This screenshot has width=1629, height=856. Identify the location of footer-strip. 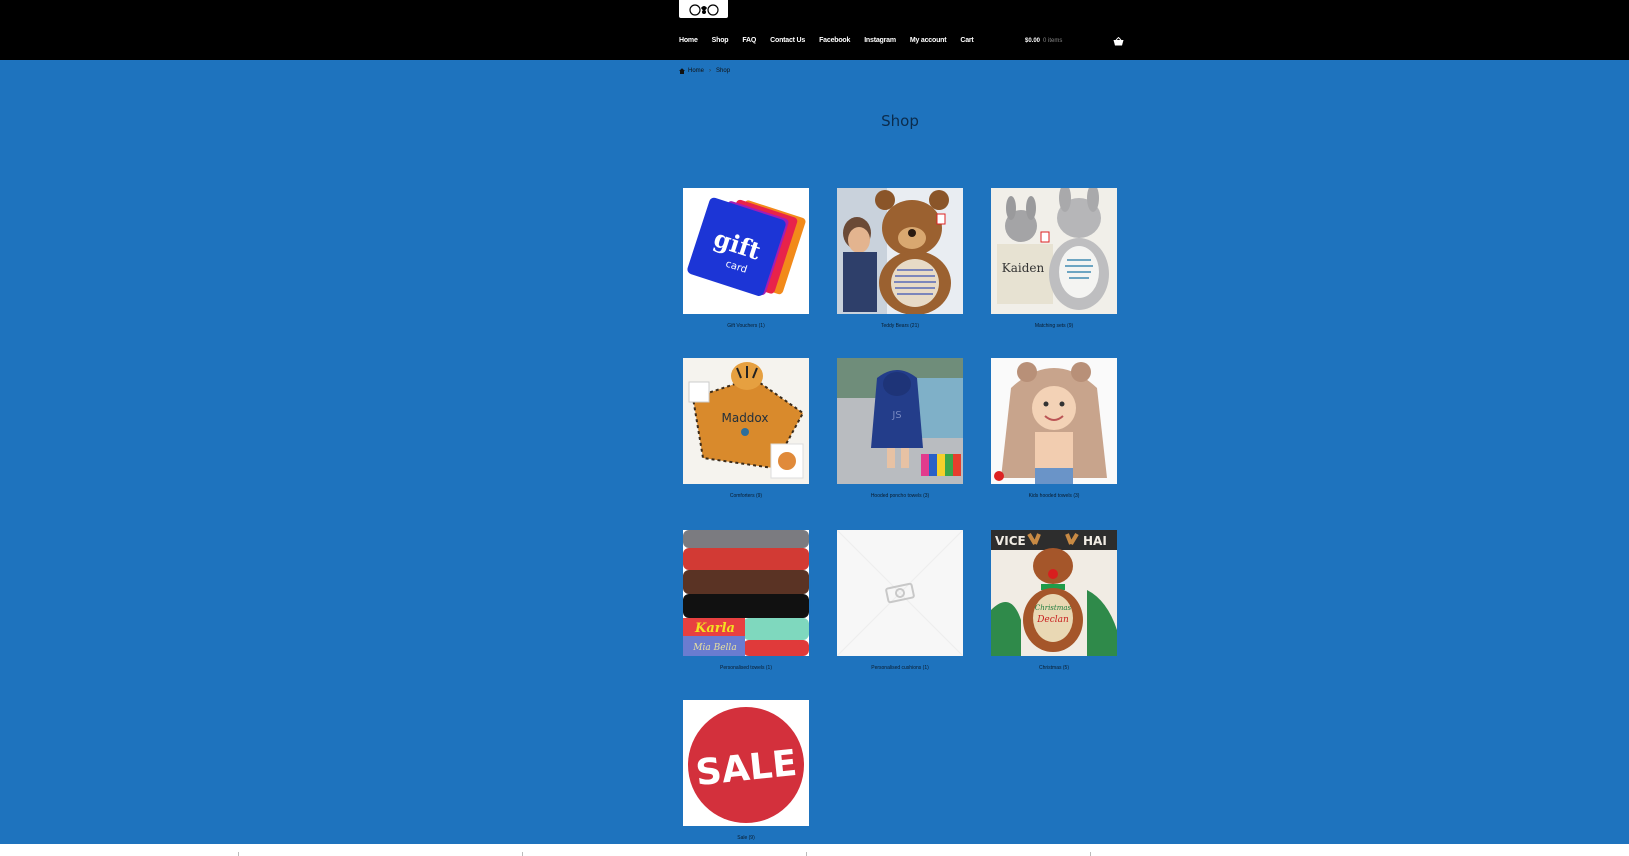
(814, 850).